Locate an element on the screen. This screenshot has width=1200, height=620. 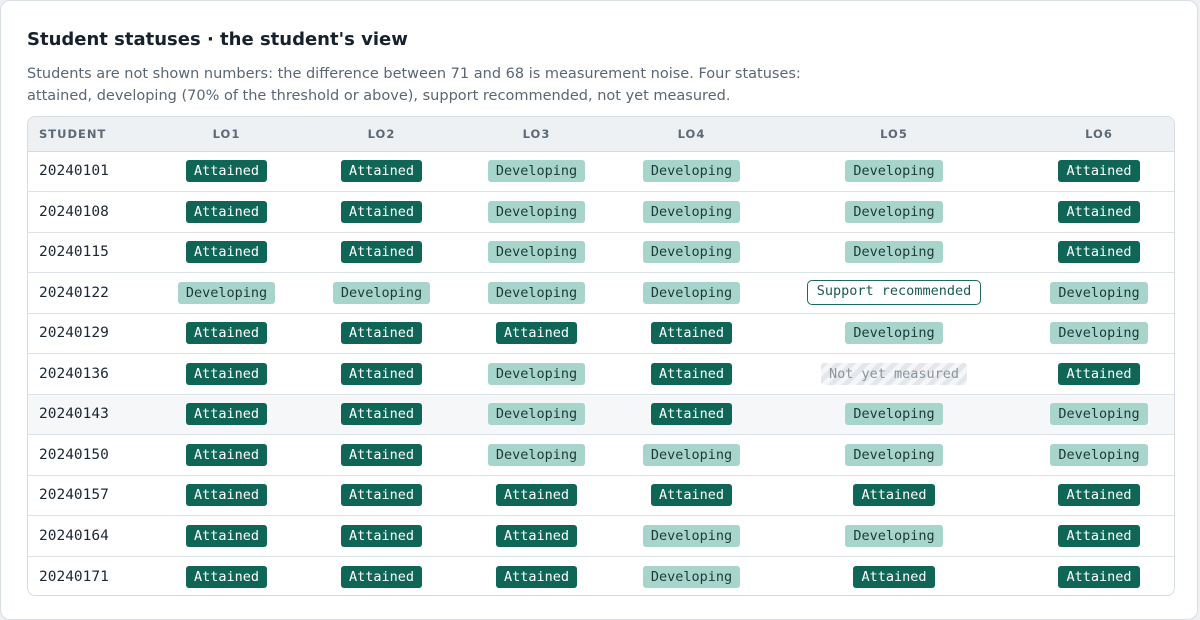
student-id-cell: 20240108 is located at coordinates (86, 211).